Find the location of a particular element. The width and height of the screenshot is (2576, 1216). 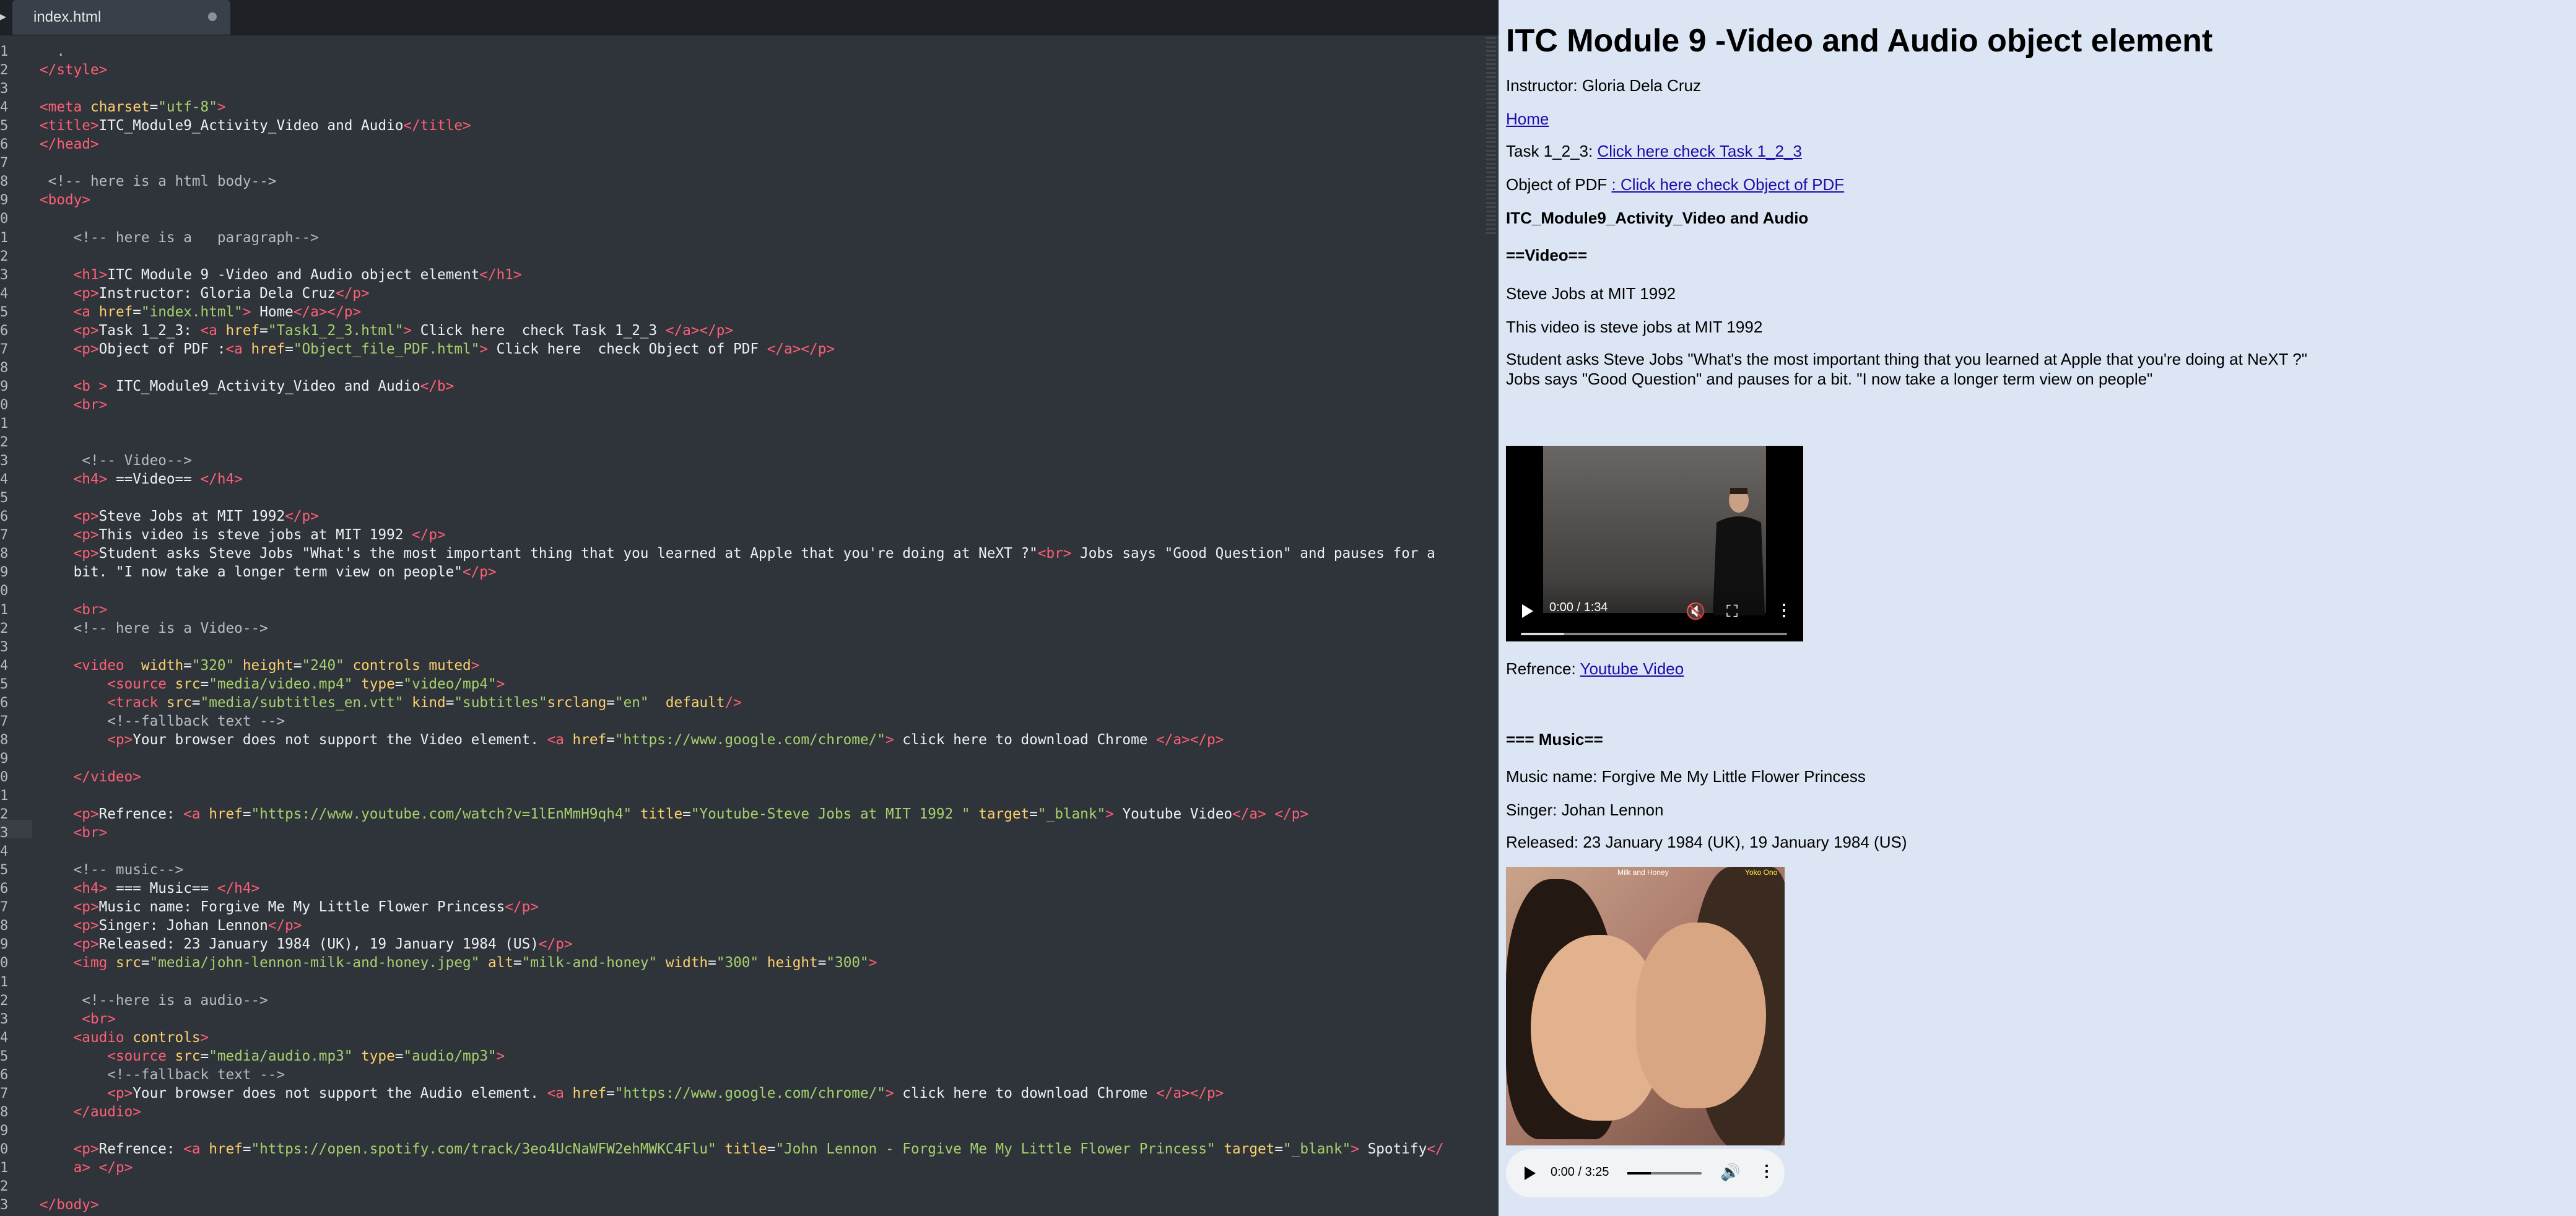

code-token: <!-- Video--> is located at coordinates (116, 461).